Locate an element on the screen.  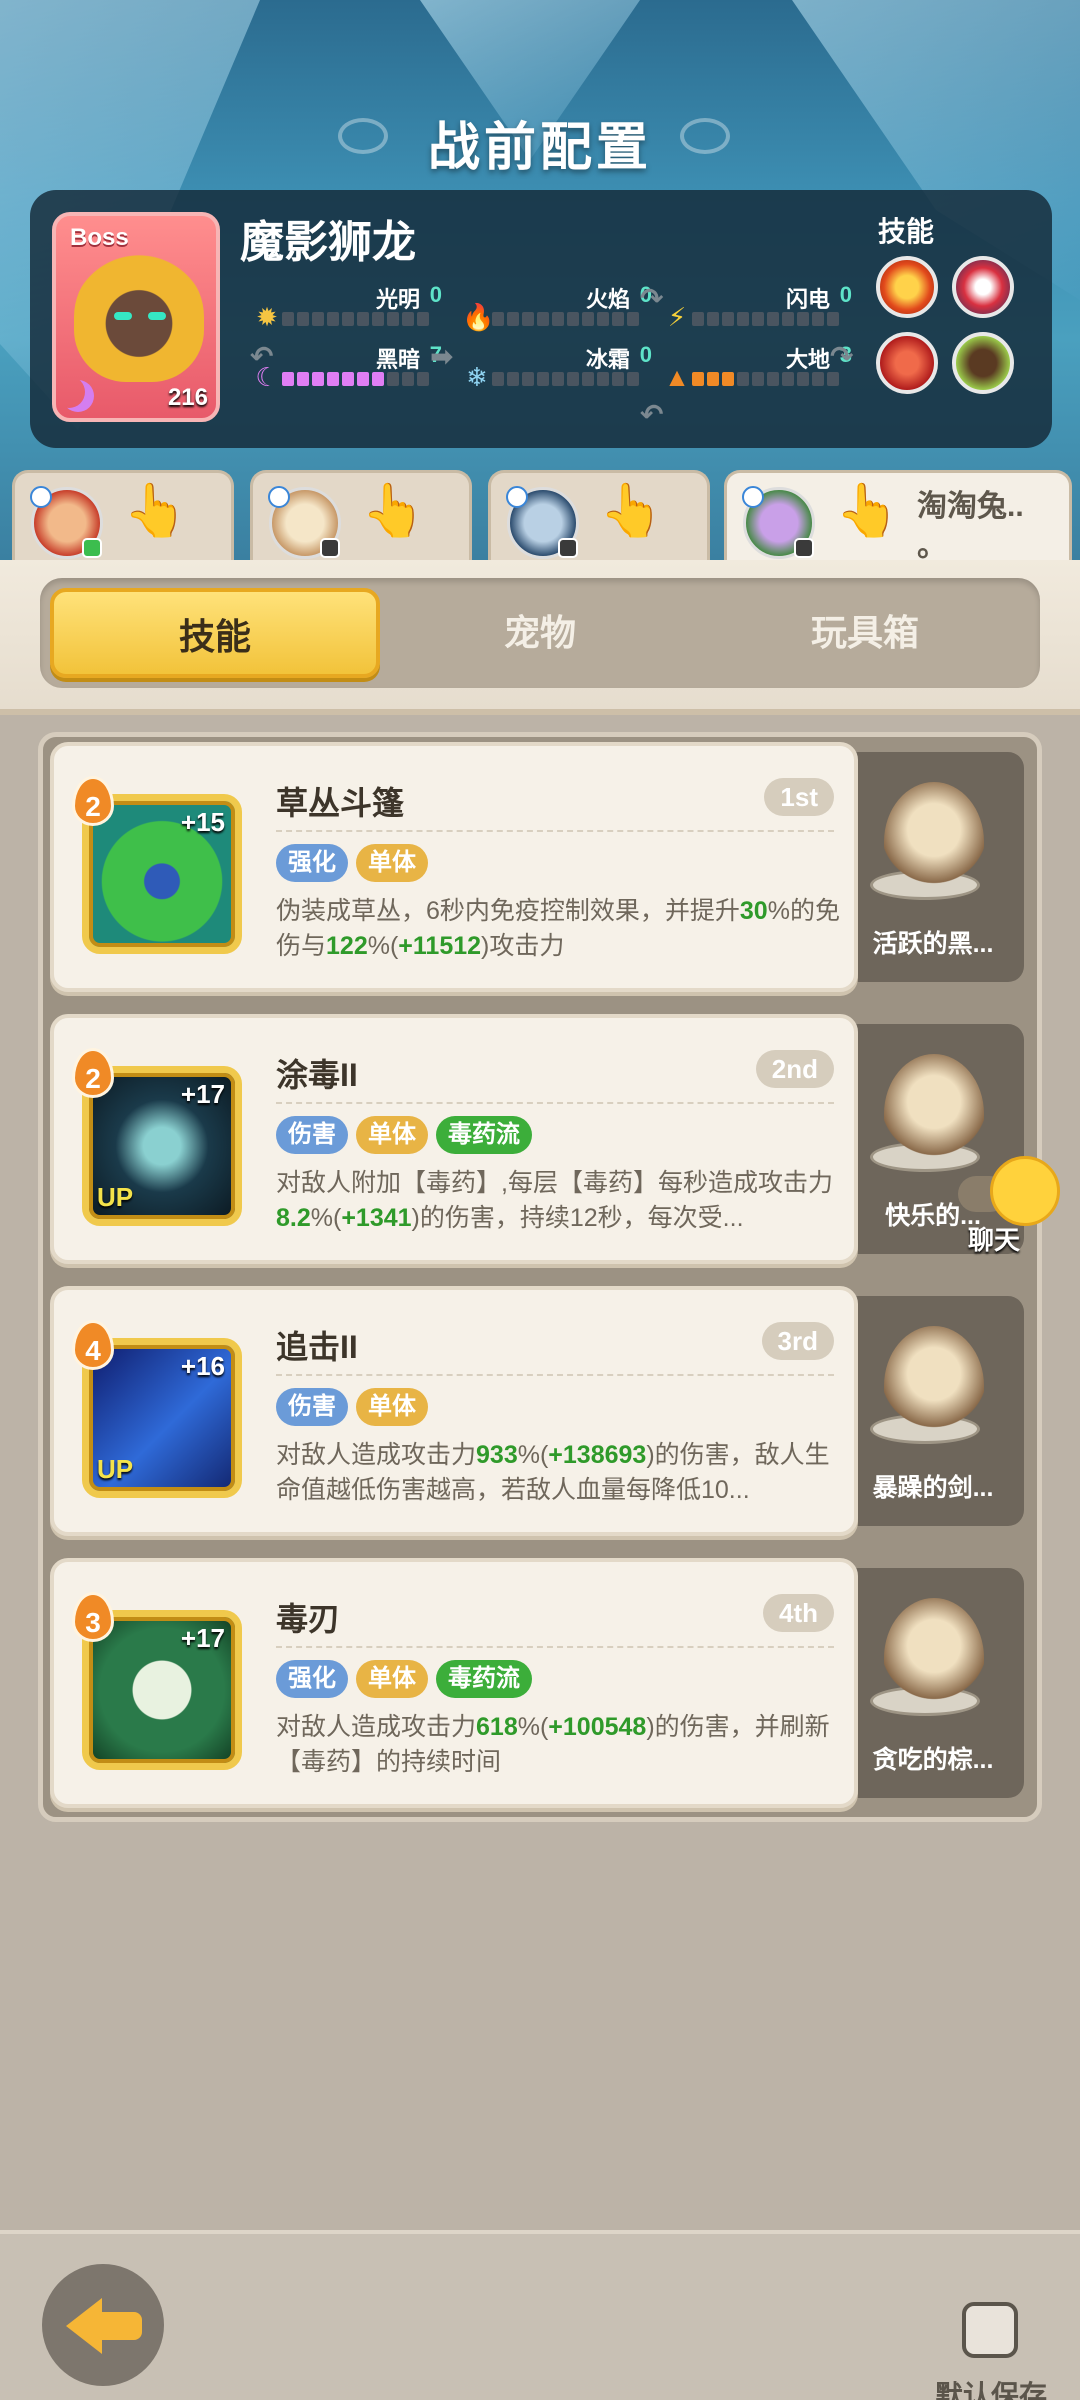
team-tab-4: 👆 淘淘兔.. 。 is located at coordinates (898, 517).